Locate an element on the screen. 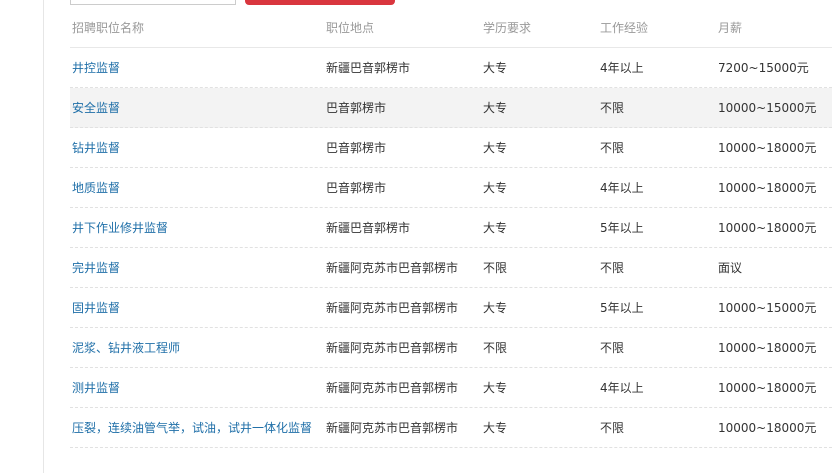  table-row: 完井监督 新疆阿克苏市巴音郭楞市 不限 不限 面议 is located at coordinates (451, 268).